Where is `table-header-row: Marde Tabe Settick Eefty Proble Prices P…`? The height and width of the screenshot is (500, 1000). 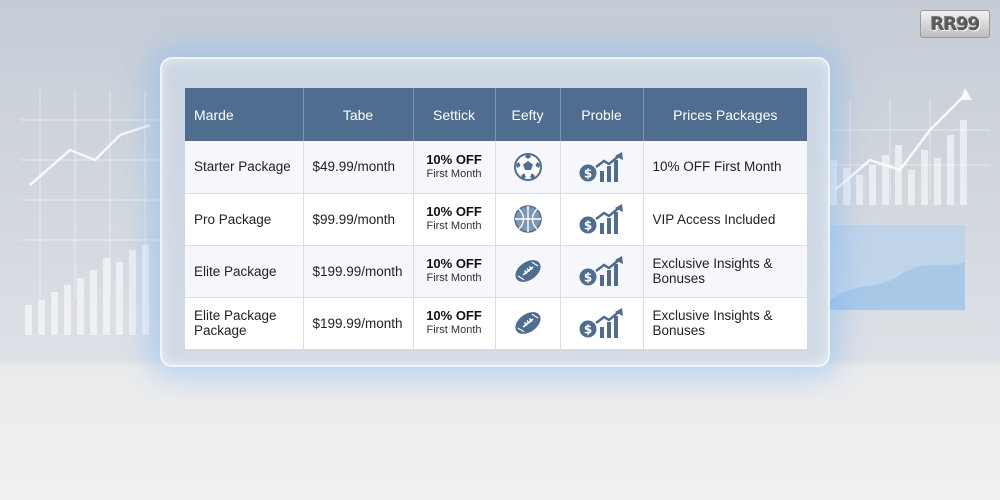
table-header-row: Marde Tabe Settick Eefty Proble Prices P… is located at coordinates (496, 114).